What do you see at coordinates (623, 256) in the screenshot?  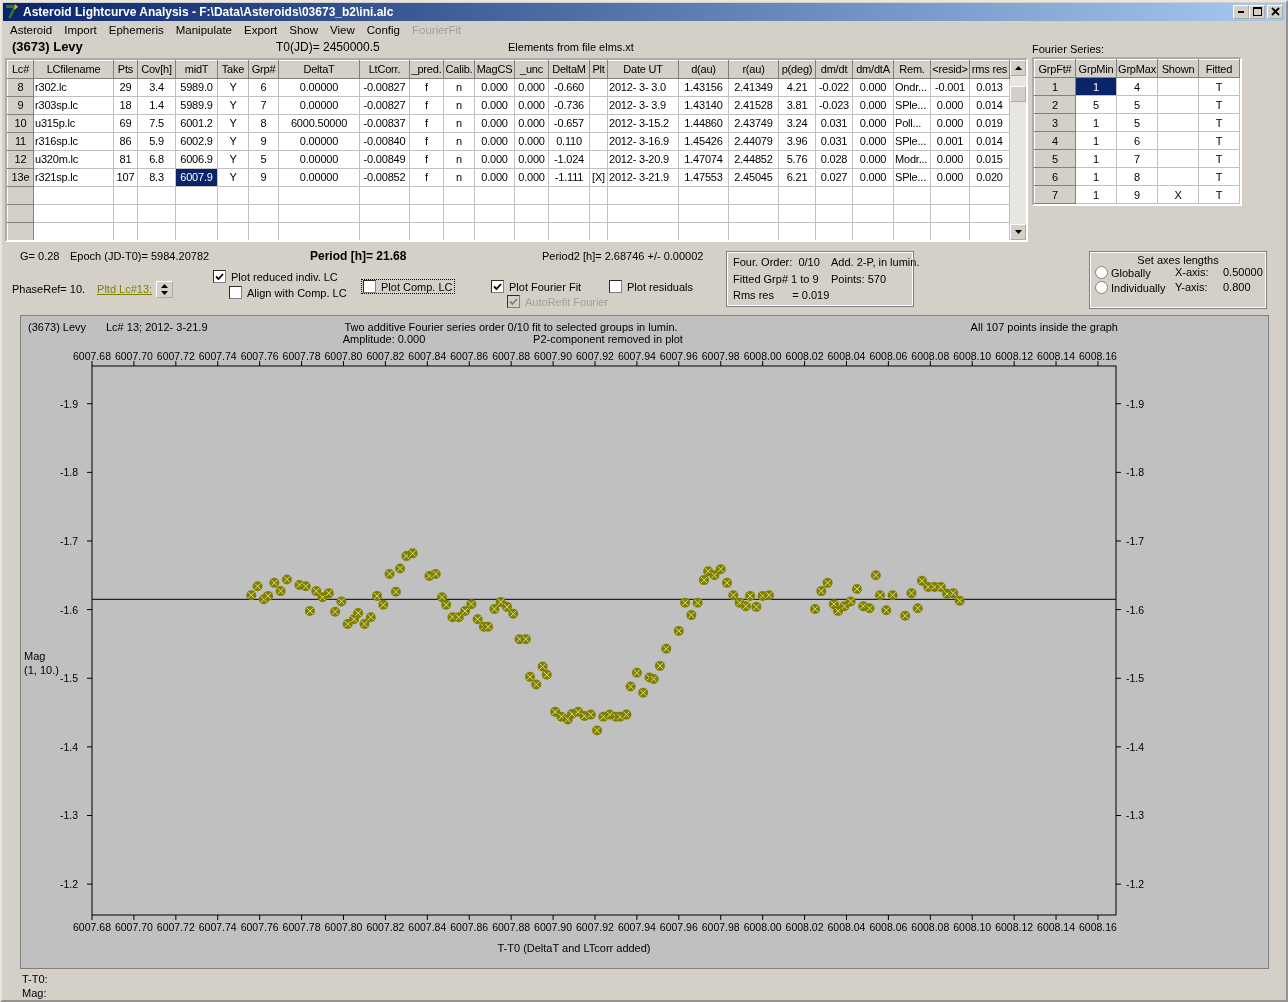 I see `period2-value: Period2 [h]= 2.68746 +/- 0.00002` at bounding box center [623, 256].